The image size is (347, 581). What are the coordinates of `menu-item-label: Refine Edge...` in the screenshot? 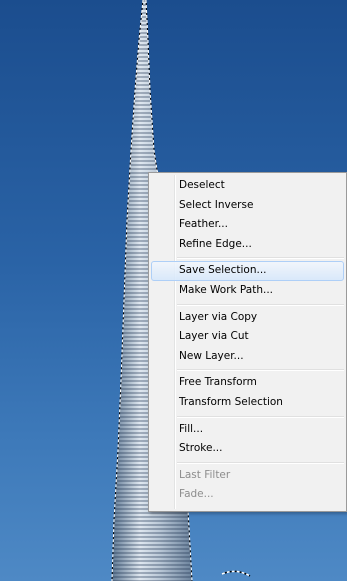 It's located at (215, 243).